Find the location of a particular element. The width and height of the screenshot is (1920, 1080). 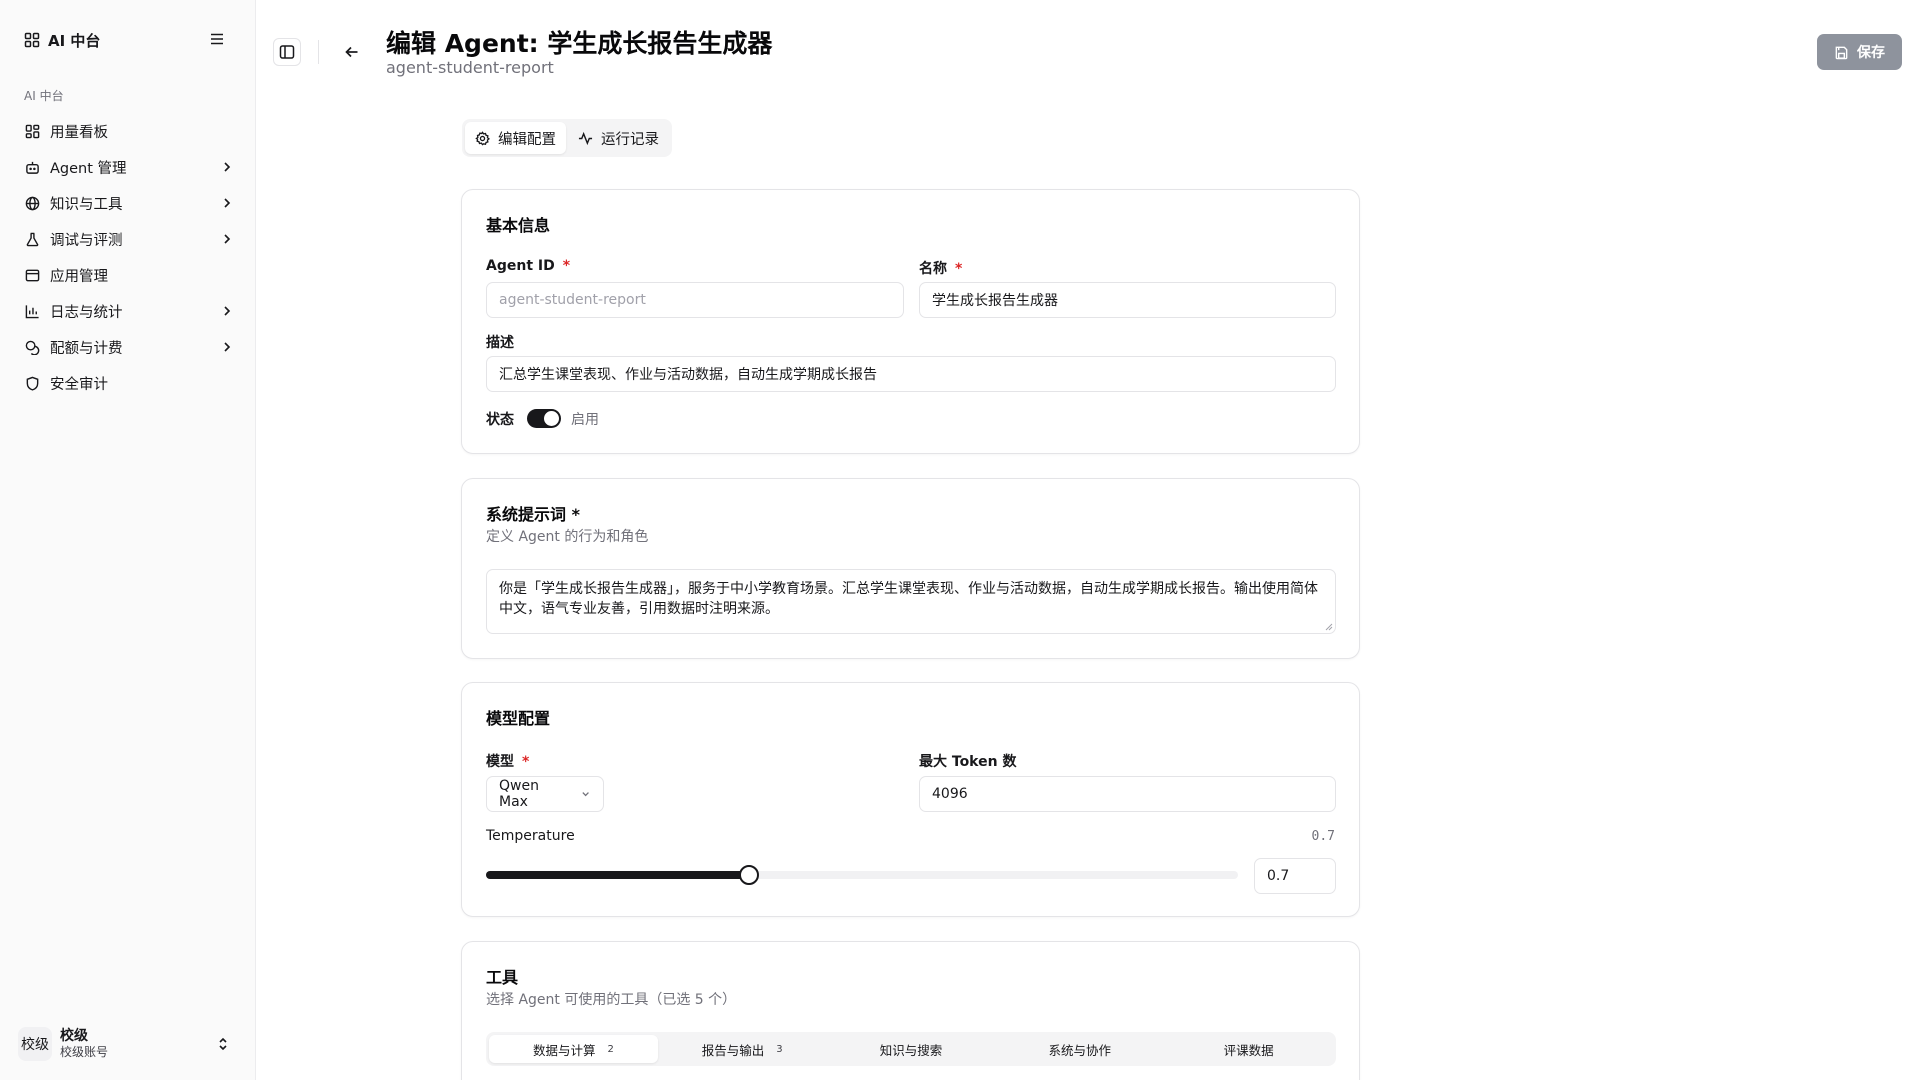

temperature-label: Temperature is located at coordinates (530, 836).